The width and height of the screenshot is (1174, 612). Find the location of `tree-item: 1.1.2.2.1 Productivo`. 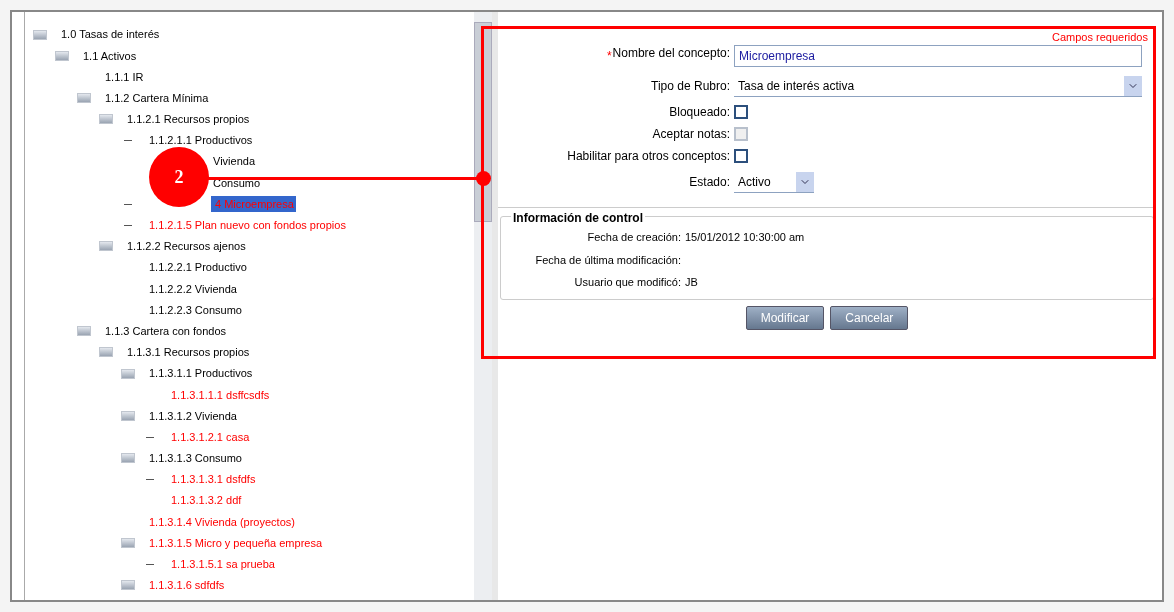

tree-item: 1.1.2.2.1 Productivo is located at coordinates (198, 267).